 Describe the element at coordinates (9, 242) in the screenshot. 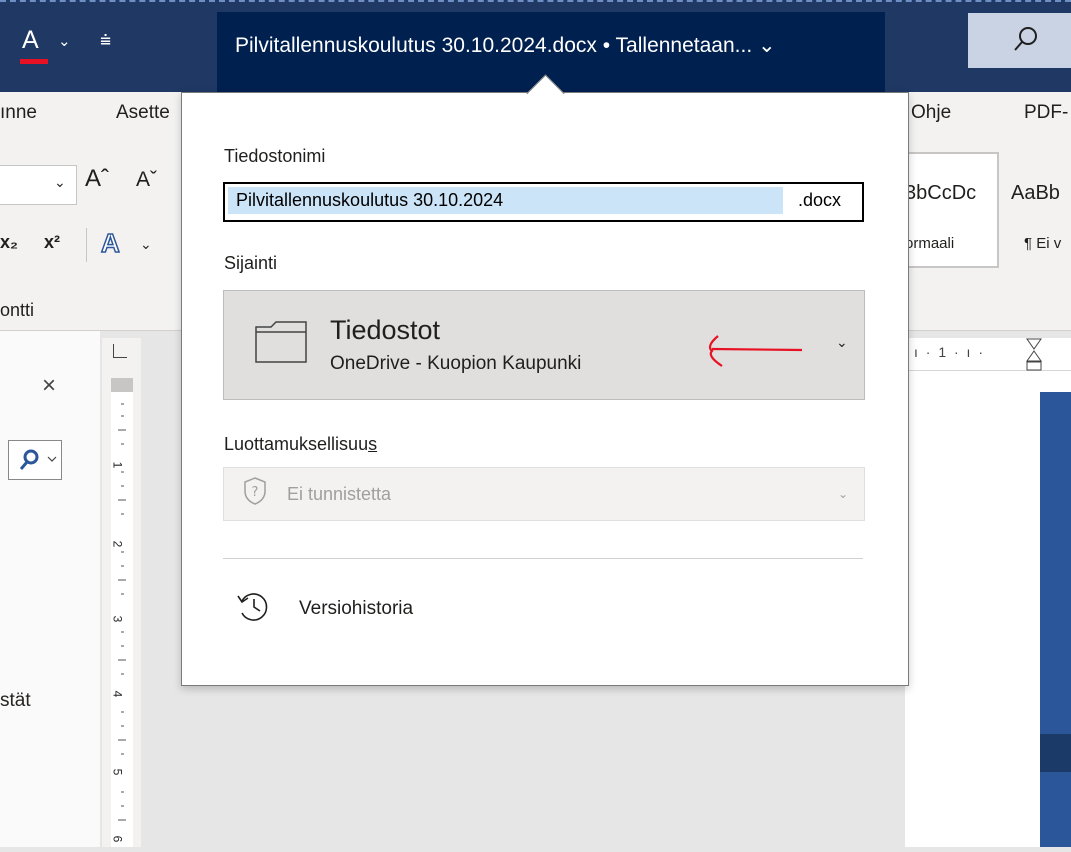

I see `subscript-button: x₂` at that location.